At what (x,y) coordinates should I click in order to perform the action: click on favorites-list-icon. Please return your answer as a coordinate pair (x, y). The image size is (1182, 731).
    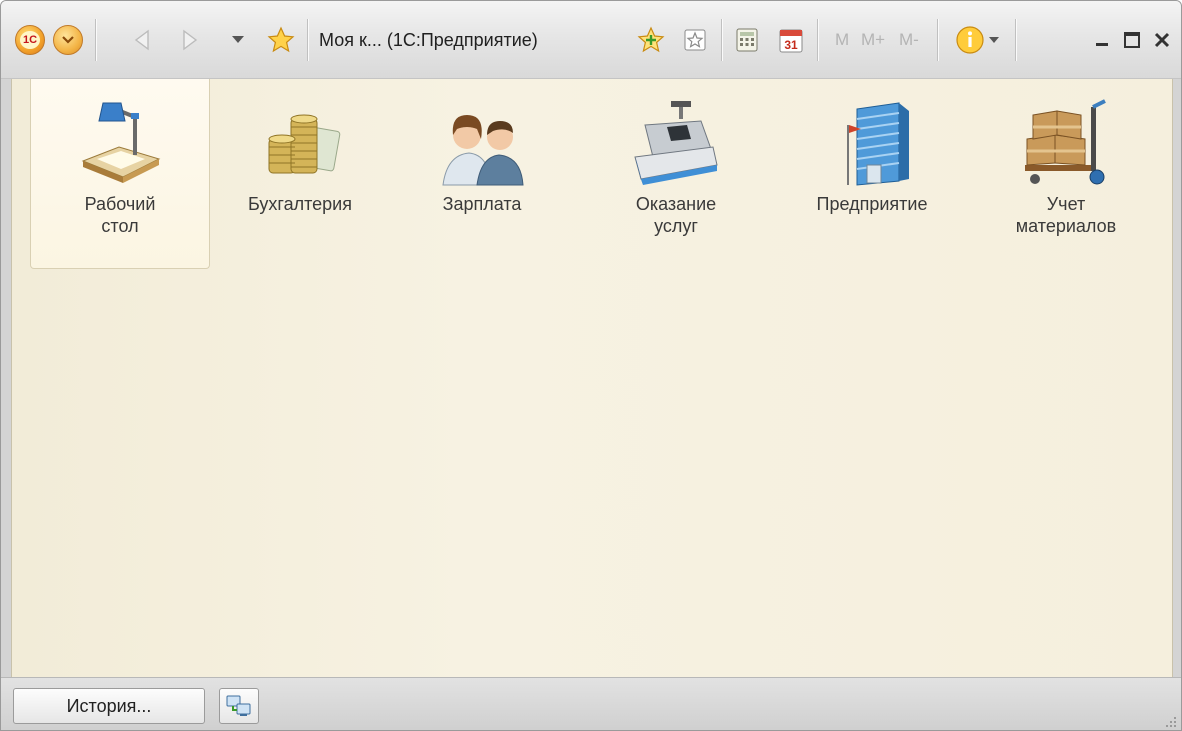
    Looking at the image, I should click on (695, 40).